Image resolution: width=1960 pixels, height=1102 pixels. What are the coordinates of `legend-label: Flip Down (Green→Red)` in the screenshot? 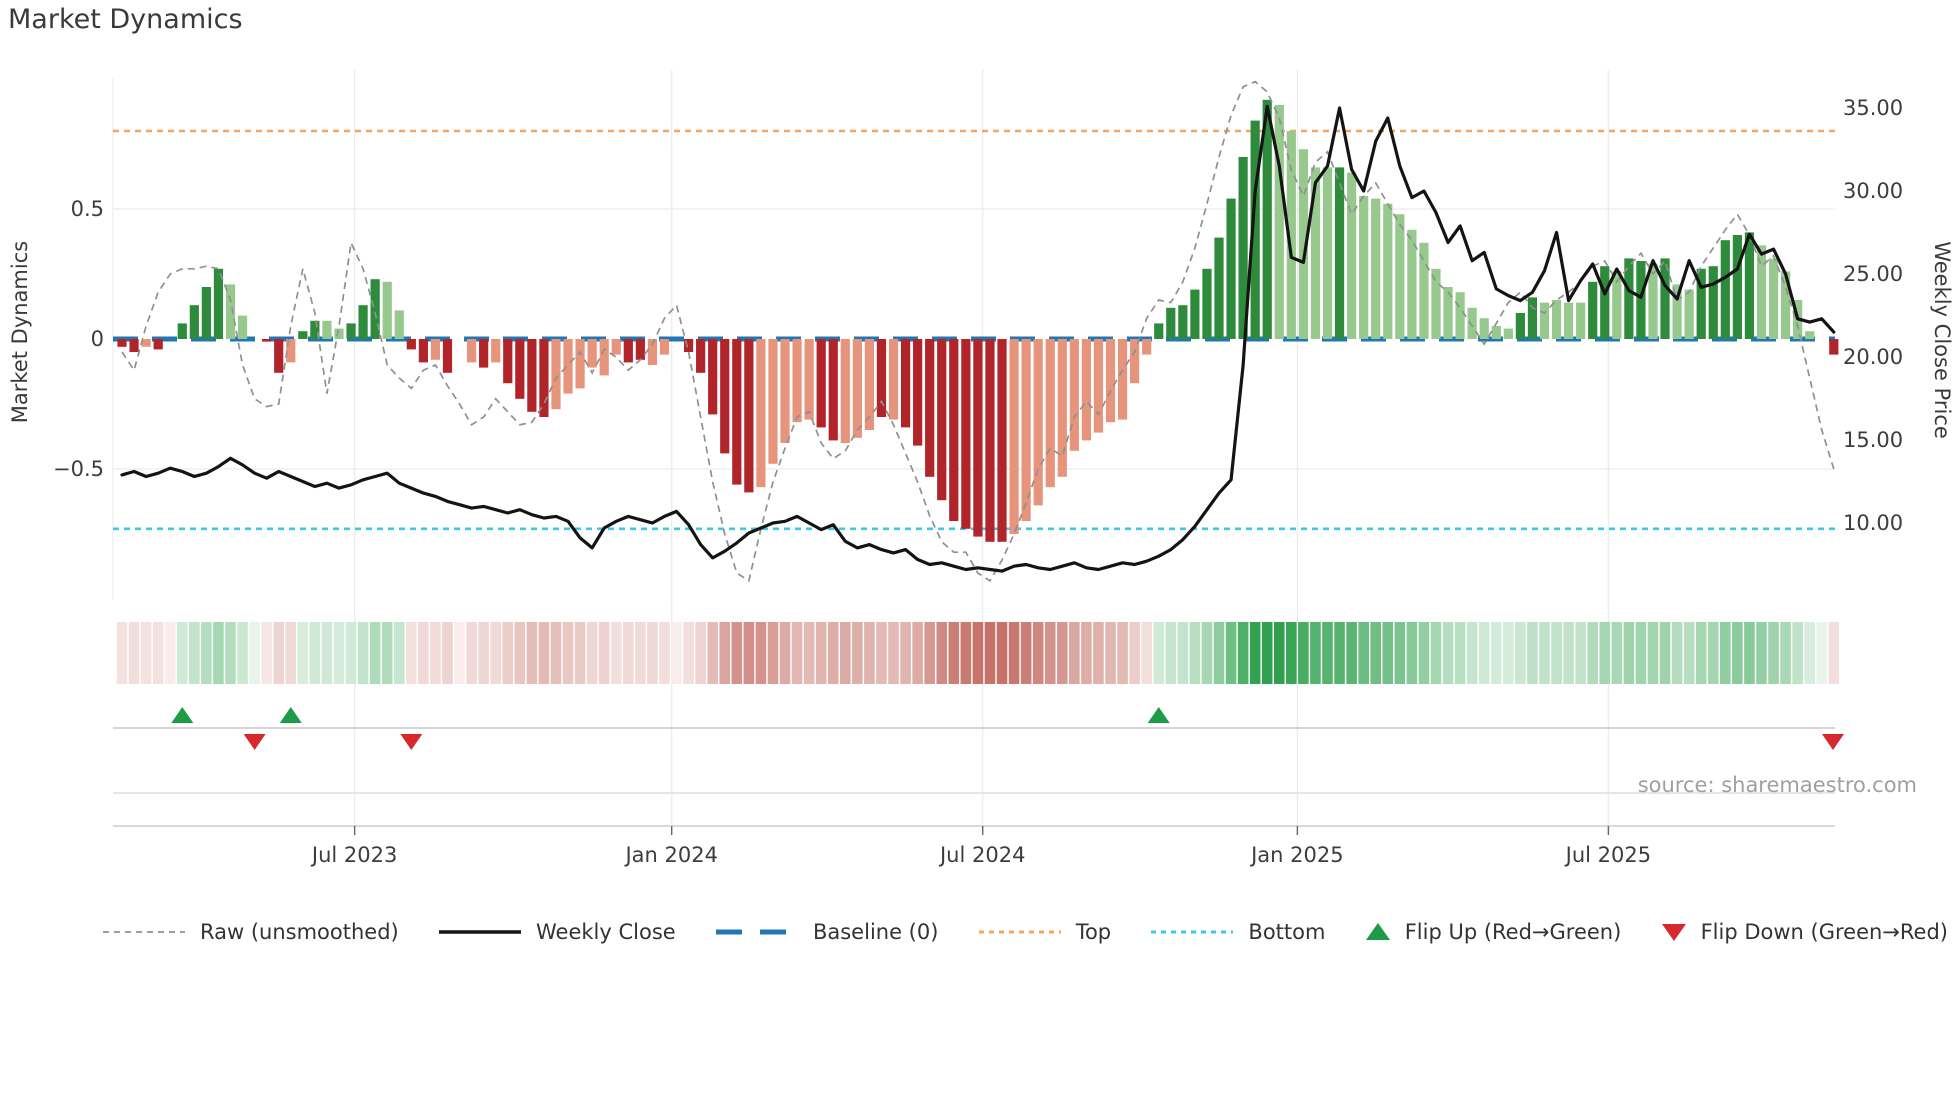 It's located at (1824, 932).